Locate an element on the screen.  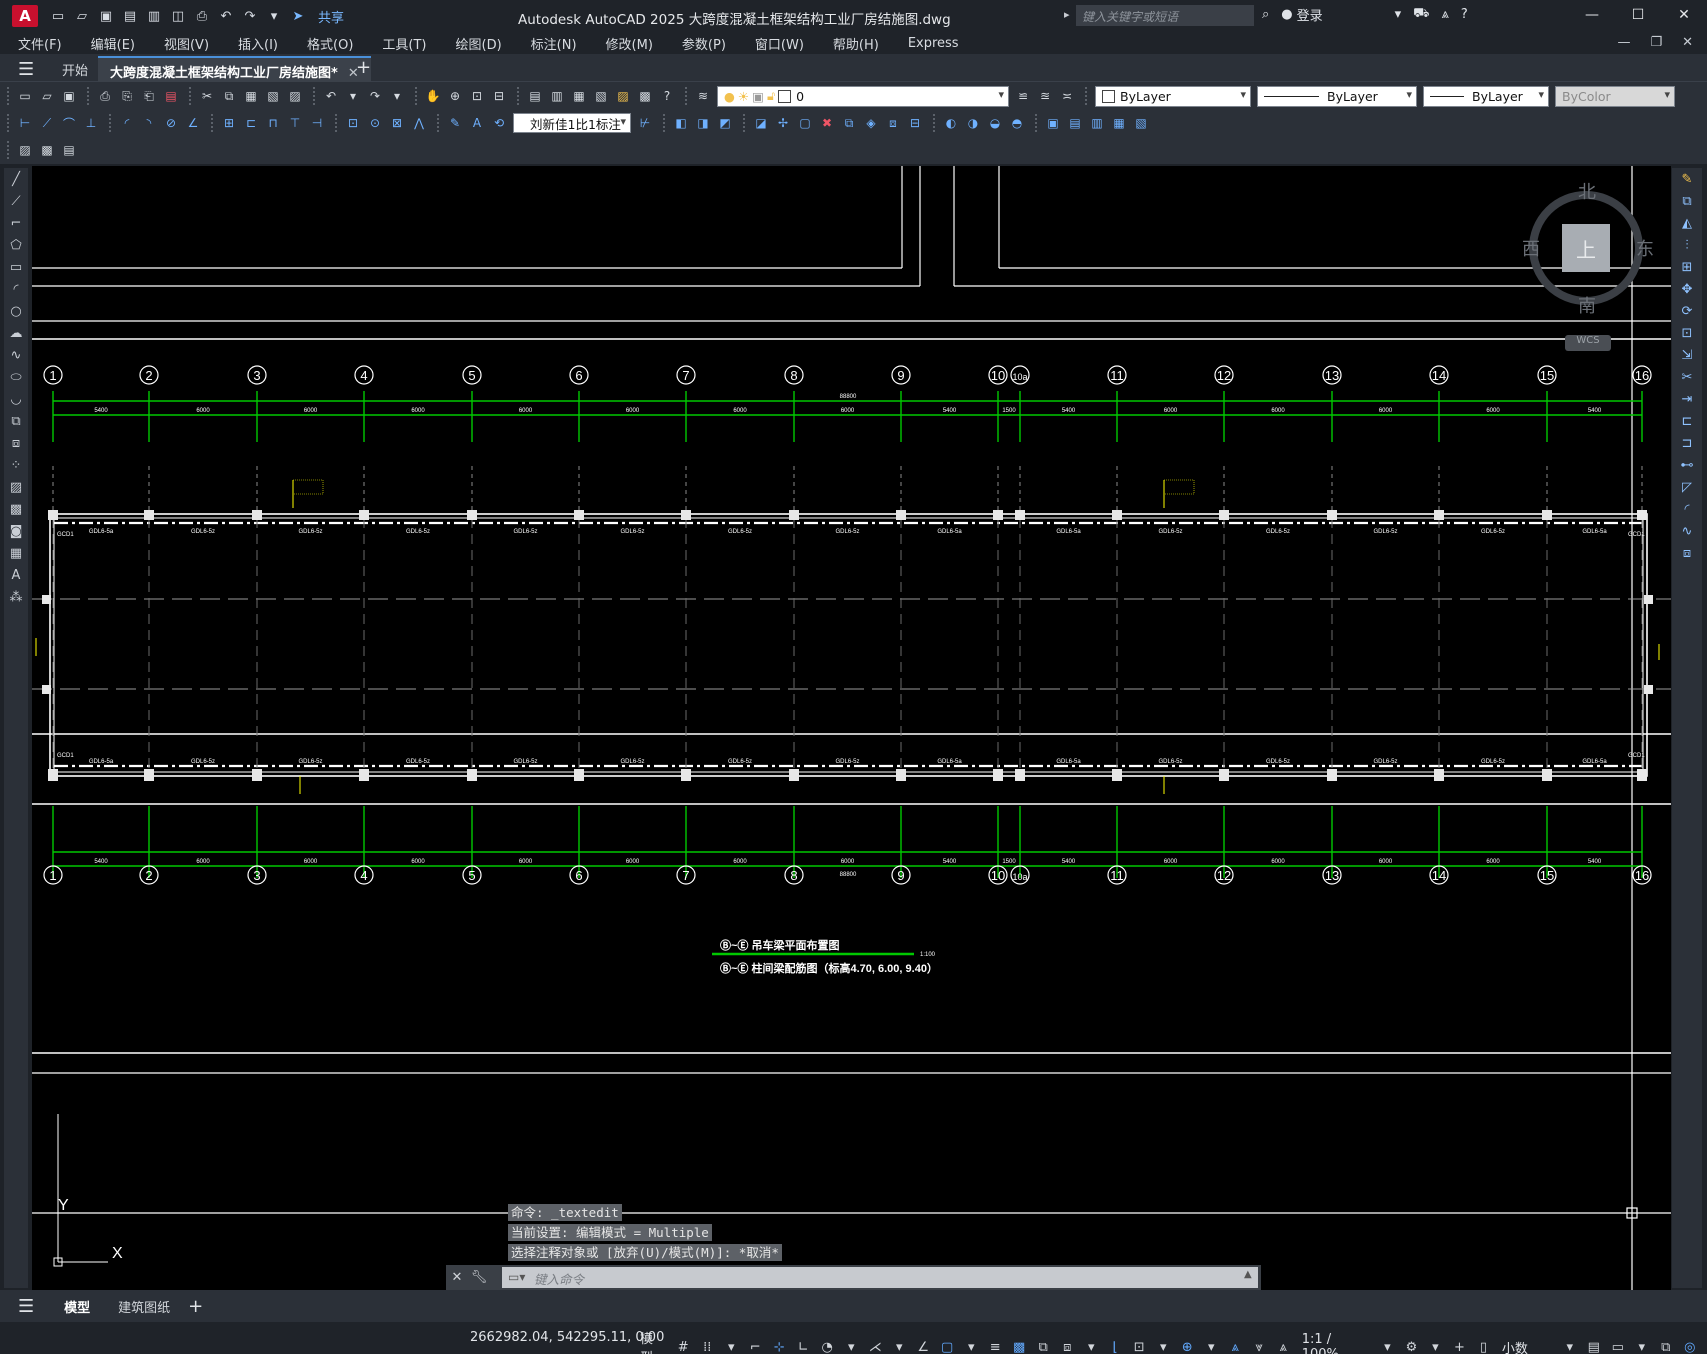
save-icon: ▣ is located at coordinates (106, 16).